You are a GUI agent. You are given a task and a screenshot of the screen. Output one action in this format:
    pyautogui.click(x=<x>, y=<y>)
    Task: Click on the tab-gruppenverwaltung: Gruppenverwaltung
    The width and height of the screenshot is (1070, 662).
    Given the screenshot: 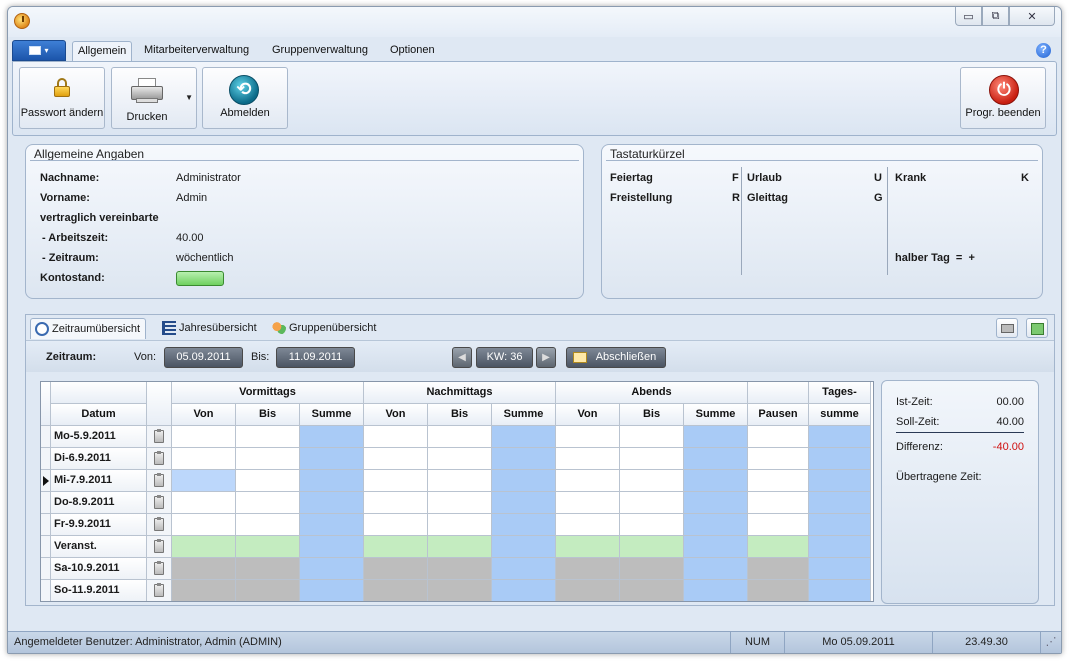 What is the action you would take?
    pyautogui.click(x=320, y=51)
    